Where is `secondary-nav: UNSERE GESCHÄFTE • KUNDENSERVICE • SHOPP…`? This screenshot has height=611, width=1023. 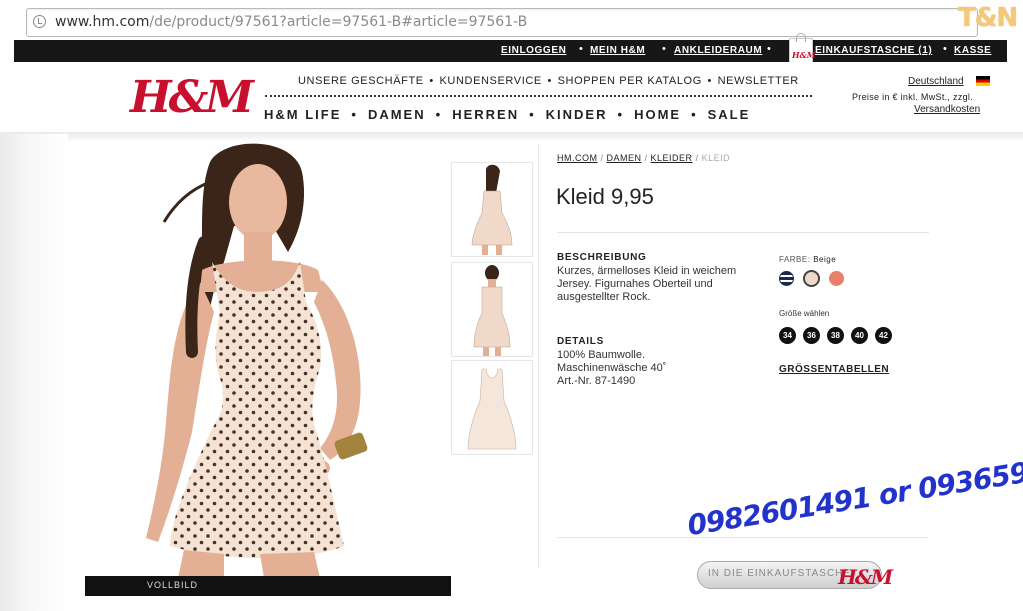 secondary-nav: UNSERE GESCHÄFTE • KUNDENSERVICE • SHOPP… is located at coordinates (548, 81).